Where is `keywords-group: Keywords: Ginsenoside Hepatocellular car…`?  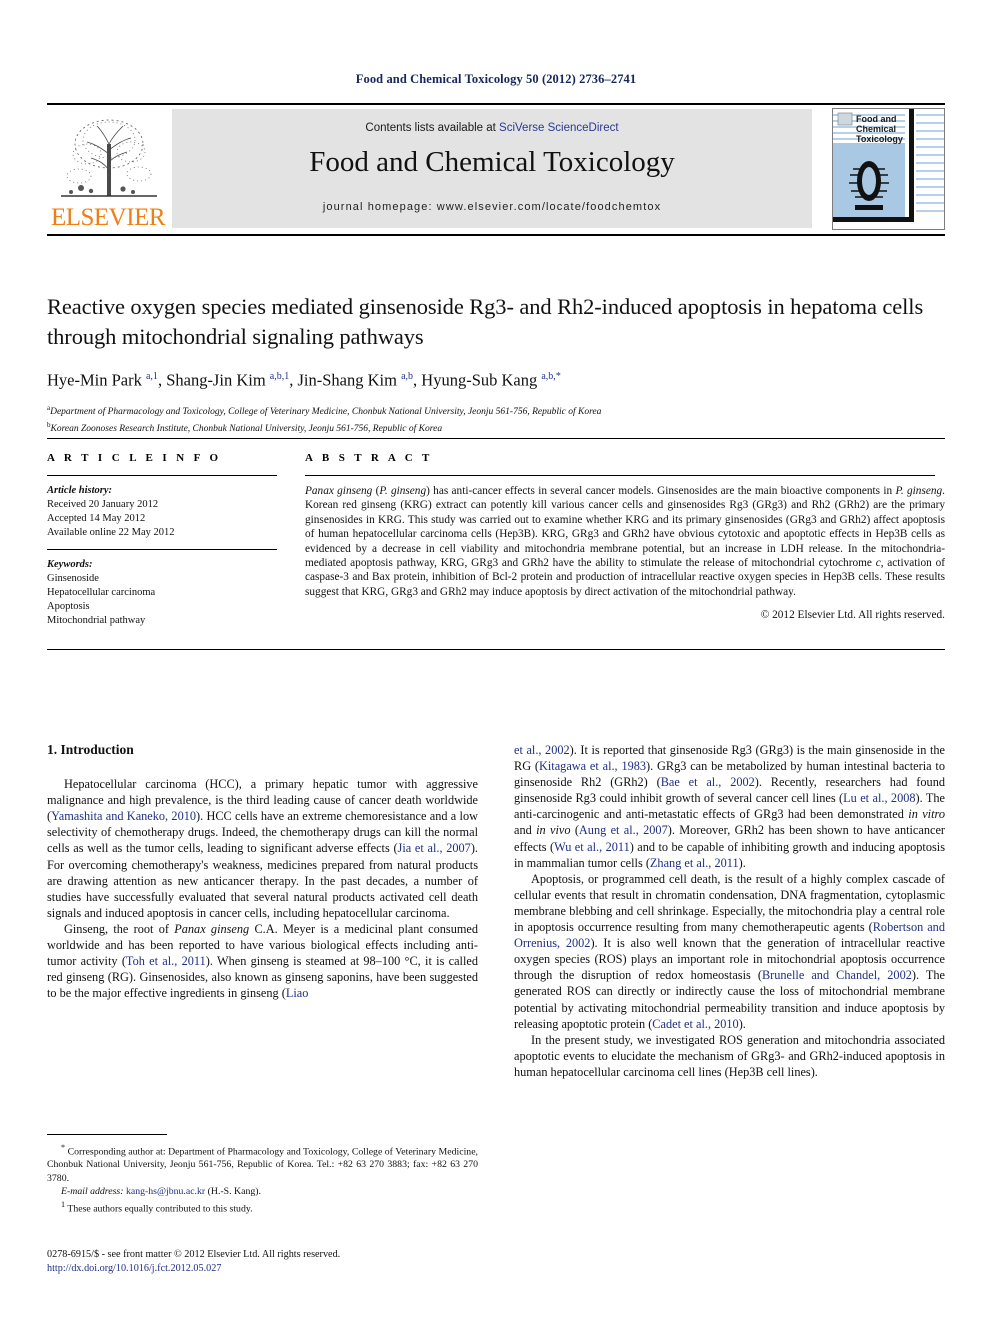 keywords-group: Keywords: Ginsenoside Hepatocellular car… is located at coordinates (162, 593).